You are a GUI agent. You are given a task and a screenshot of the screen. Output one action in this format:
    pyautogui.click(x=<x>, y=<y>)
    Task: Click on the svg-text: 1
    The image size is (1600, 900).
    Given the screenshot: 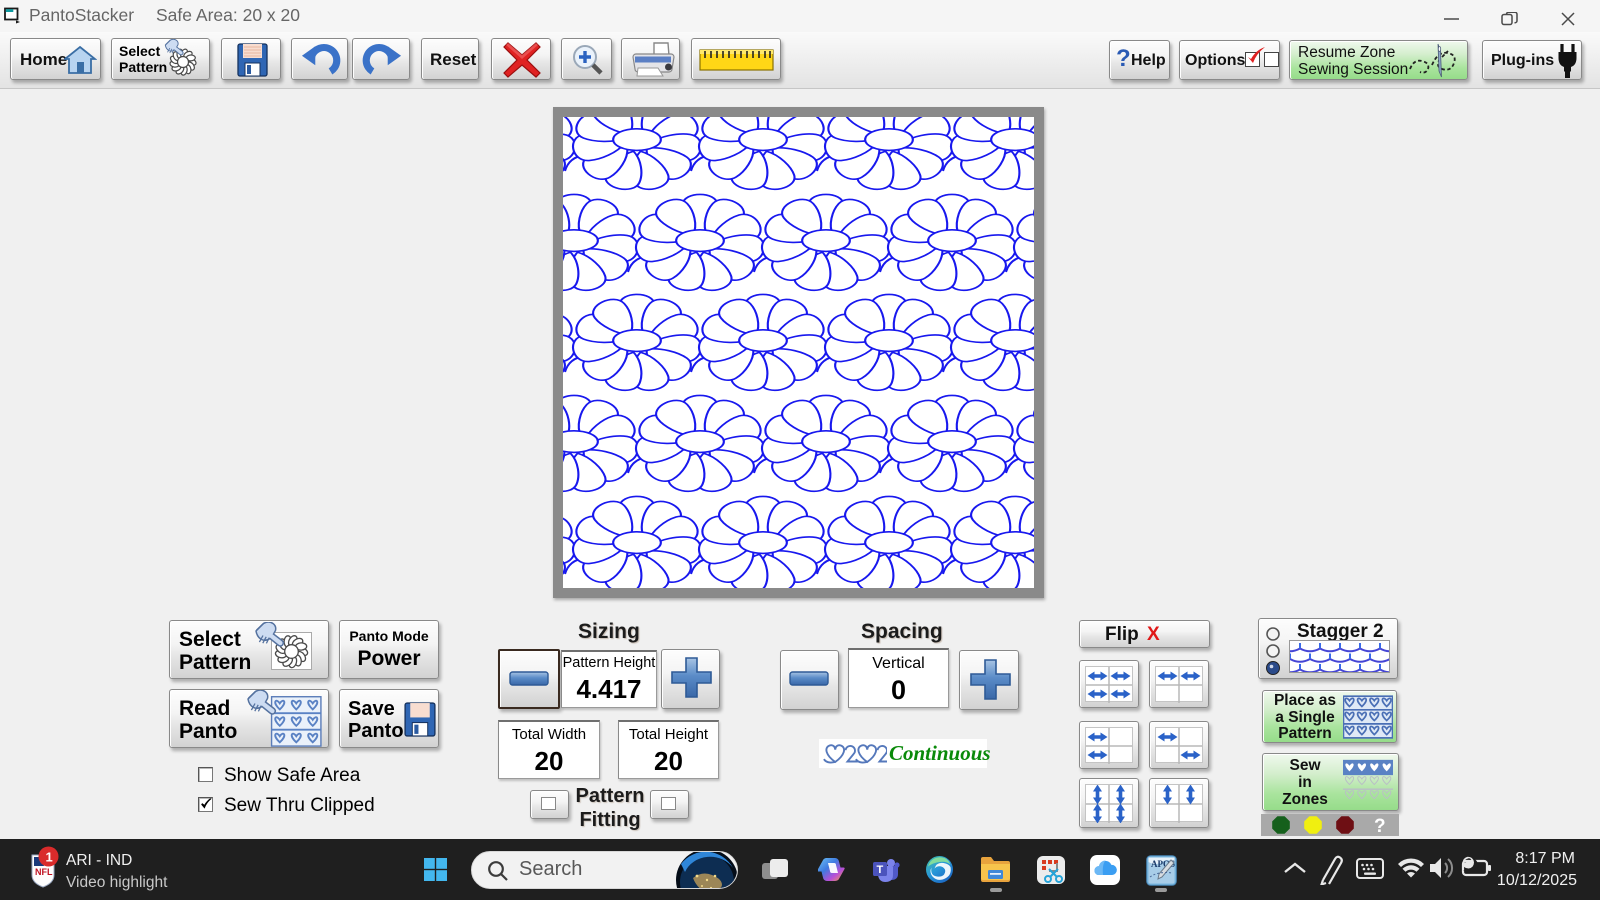 What is the action you would take?
    pyautogui.click(x=49, y=857)
    